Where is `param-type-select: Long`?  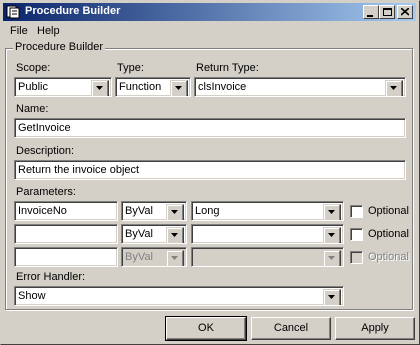
param-type-select: Long is located at coordinates (267, 211).